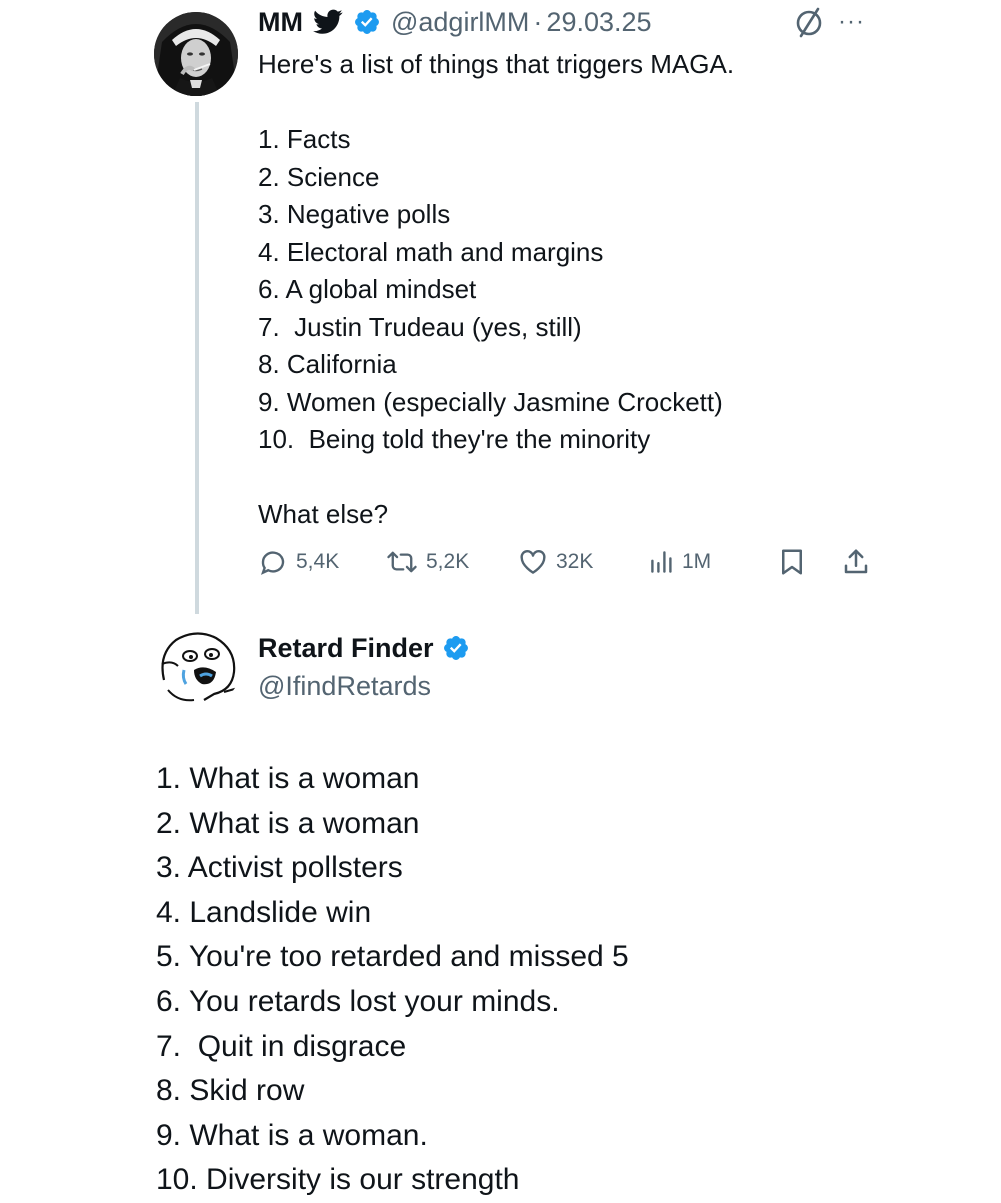 This screenshot has width=1001, height=1203. Describe the element at coordinates (809, 22) in the screenshot. I see `circle-slash-icon` at that location.